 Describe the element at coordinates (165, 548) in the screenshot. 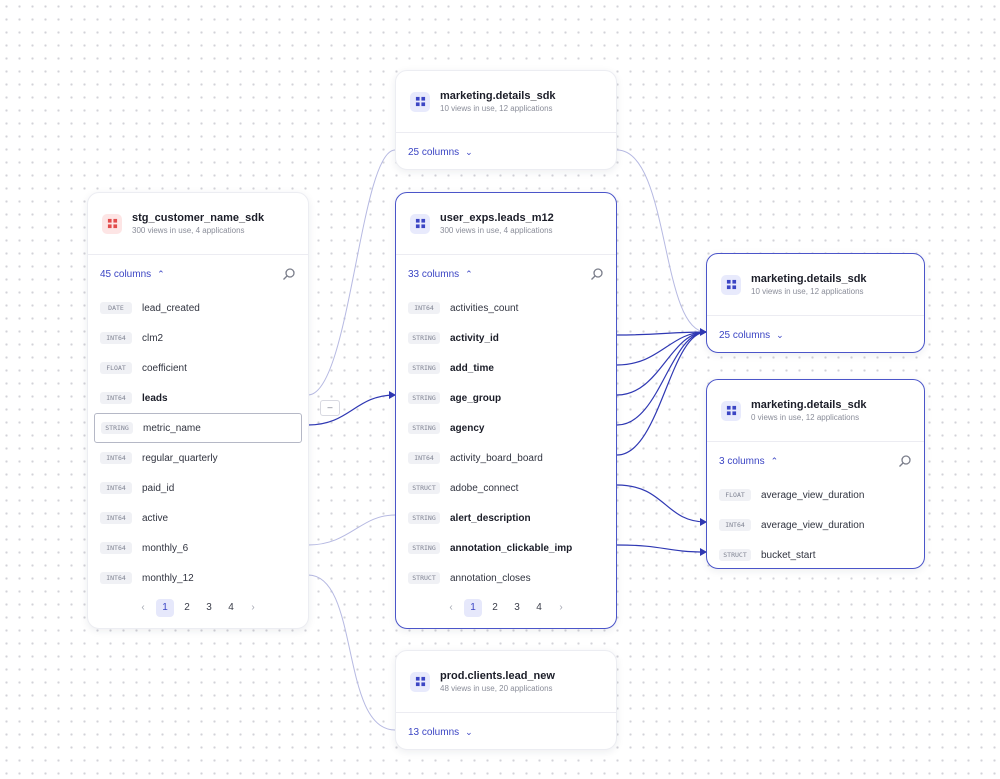

I see `column-name: monthly_6` at that location.